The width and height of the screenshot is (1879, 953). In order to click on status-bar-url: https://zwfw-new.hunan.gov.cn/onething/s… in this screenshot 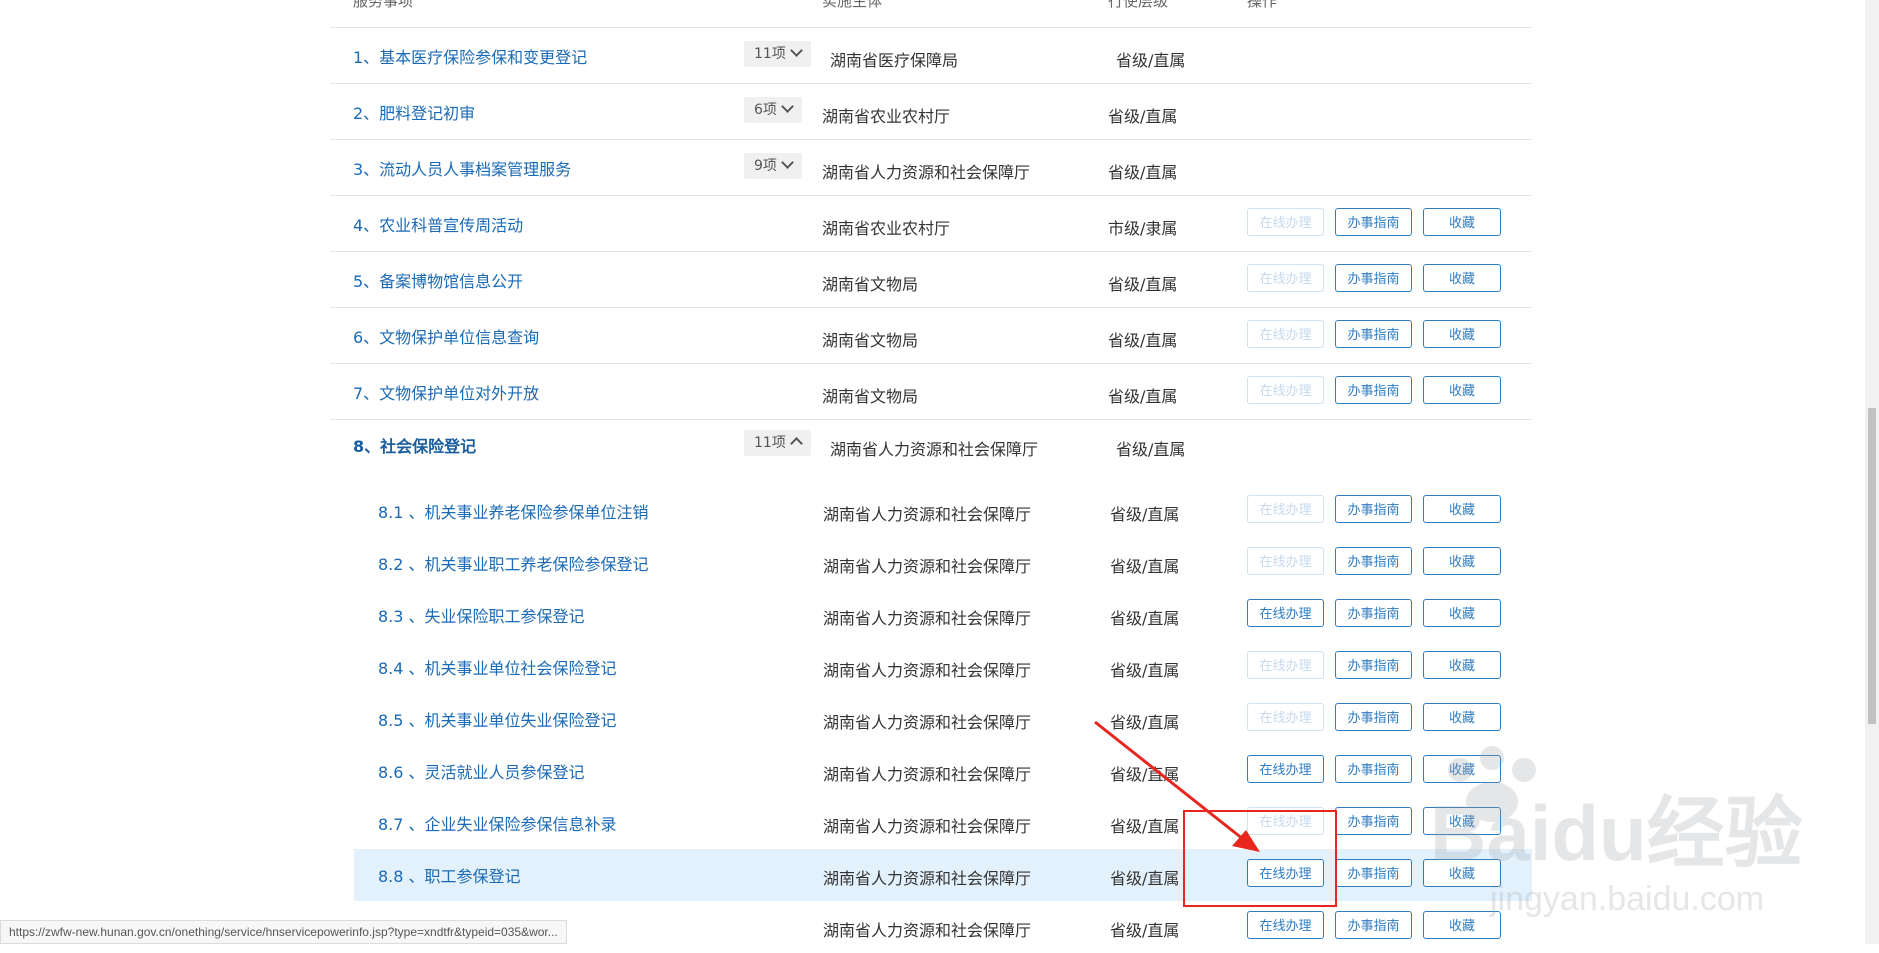, I will do `click(283, 932)`.